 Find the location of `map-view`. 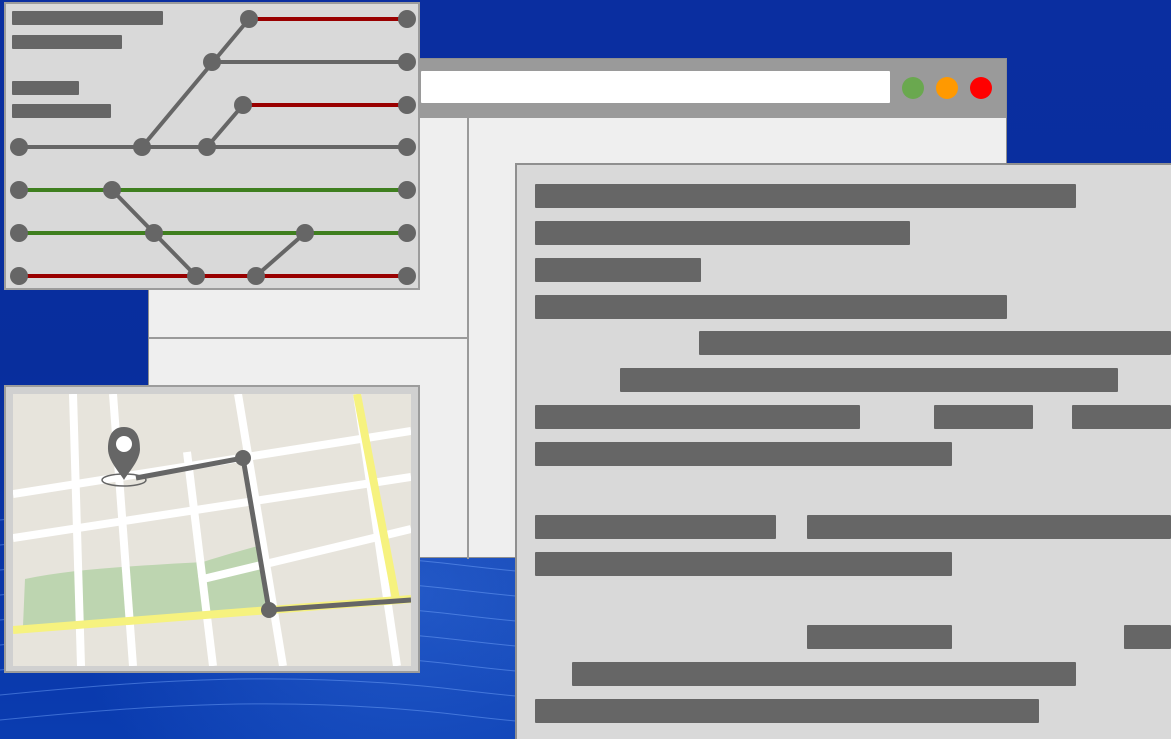

map-view is located at coordinates (212, 530).